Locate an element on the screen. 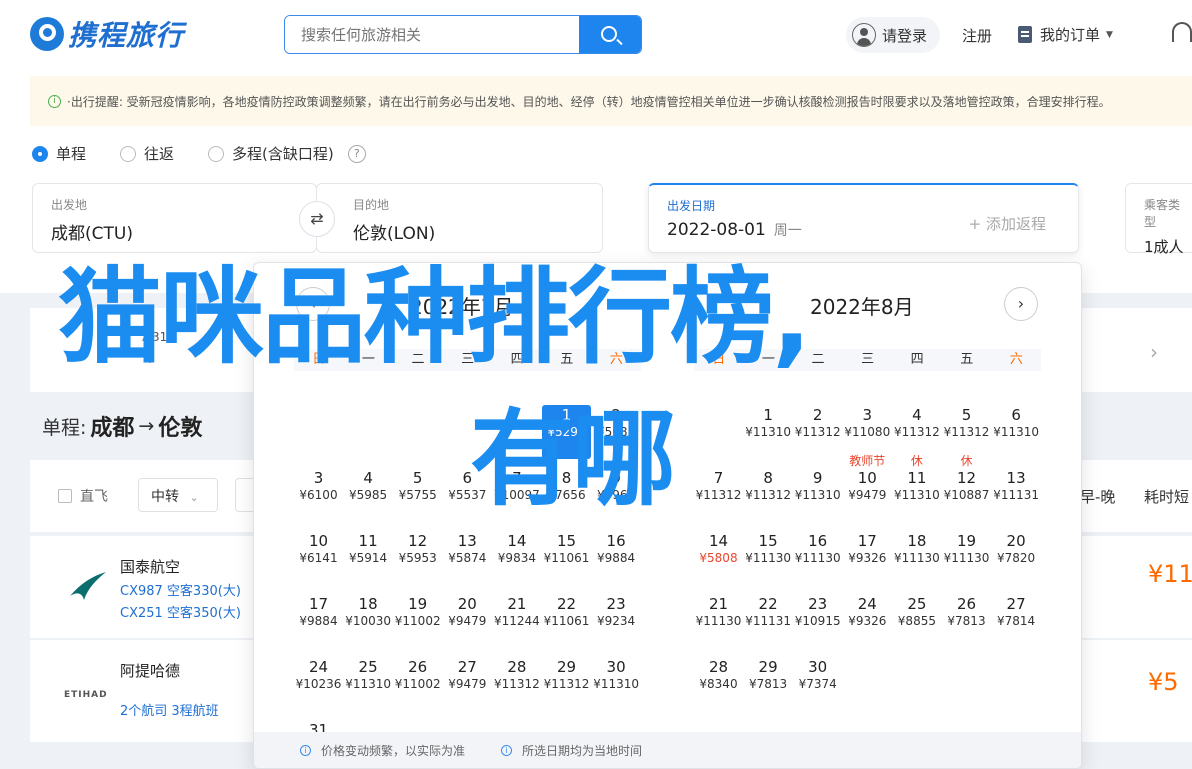 Image resolution: width=1192 pixels, height=769 pixels. calendar-day: 23 ¥10915 is located at coordinates (817, 621).